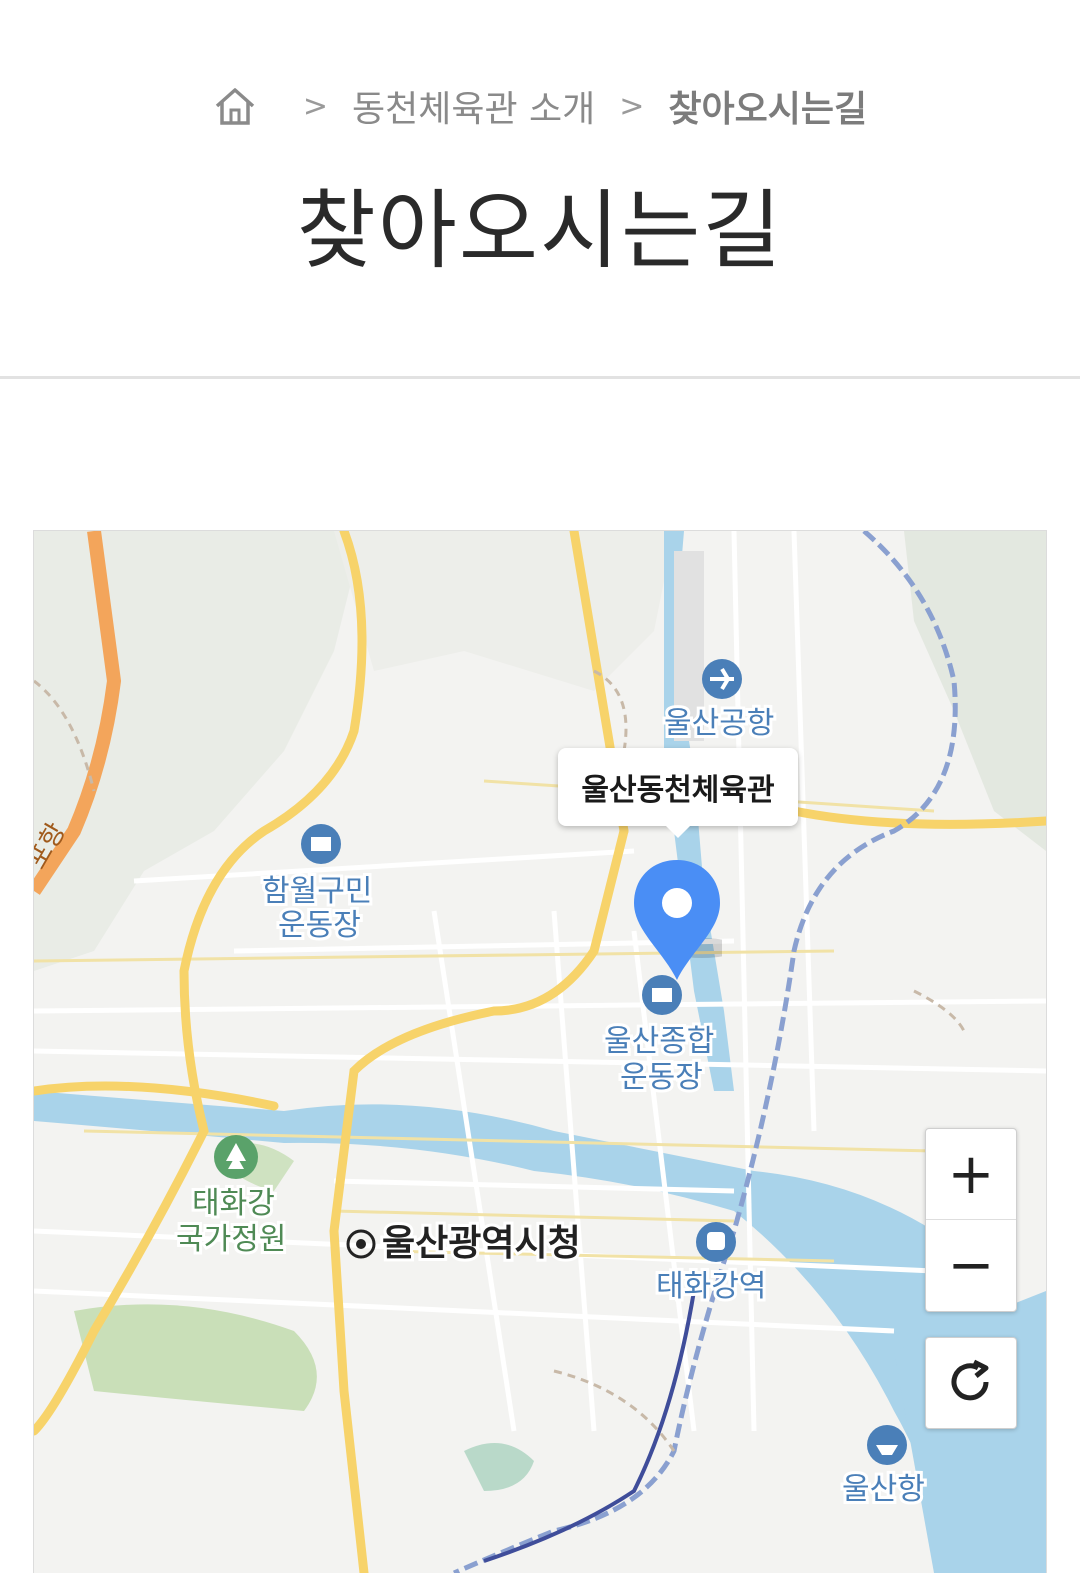  Describe the element at coordinates (195, 1357) in the screenshot. I see `park-area` at that location.